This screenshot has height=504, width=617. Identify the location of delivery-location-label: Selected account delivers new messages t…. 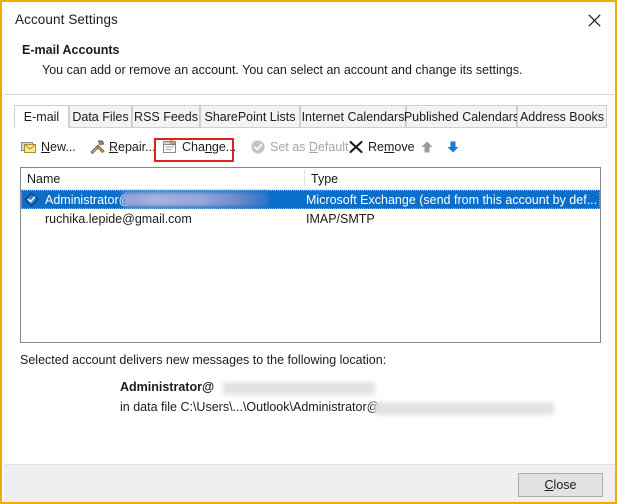
(203, 360).